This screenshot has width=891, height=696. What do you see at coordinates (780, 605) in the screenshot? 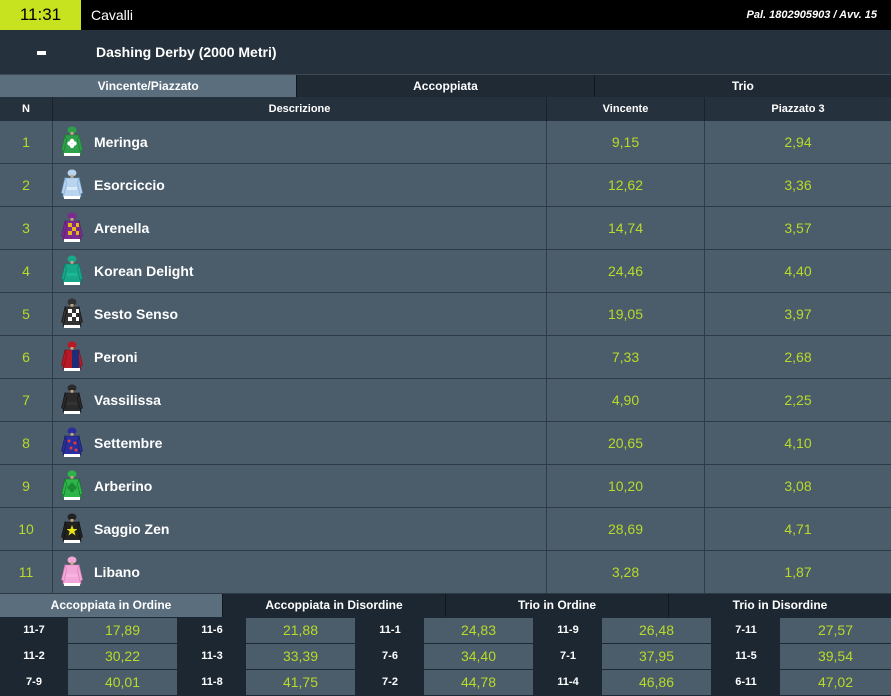
I see `tab-trio-in-disordine: Trio in Disordine` at bounding box center [780, 605].